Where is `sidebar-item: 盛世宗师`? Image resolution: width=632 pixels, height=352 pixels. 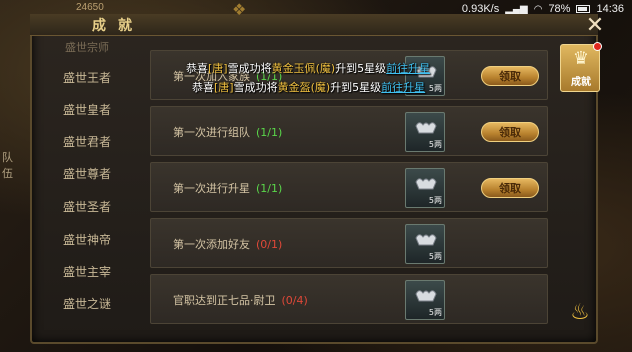 sidebar-item: 盛世宗师 is located at coordinates (87, 47).